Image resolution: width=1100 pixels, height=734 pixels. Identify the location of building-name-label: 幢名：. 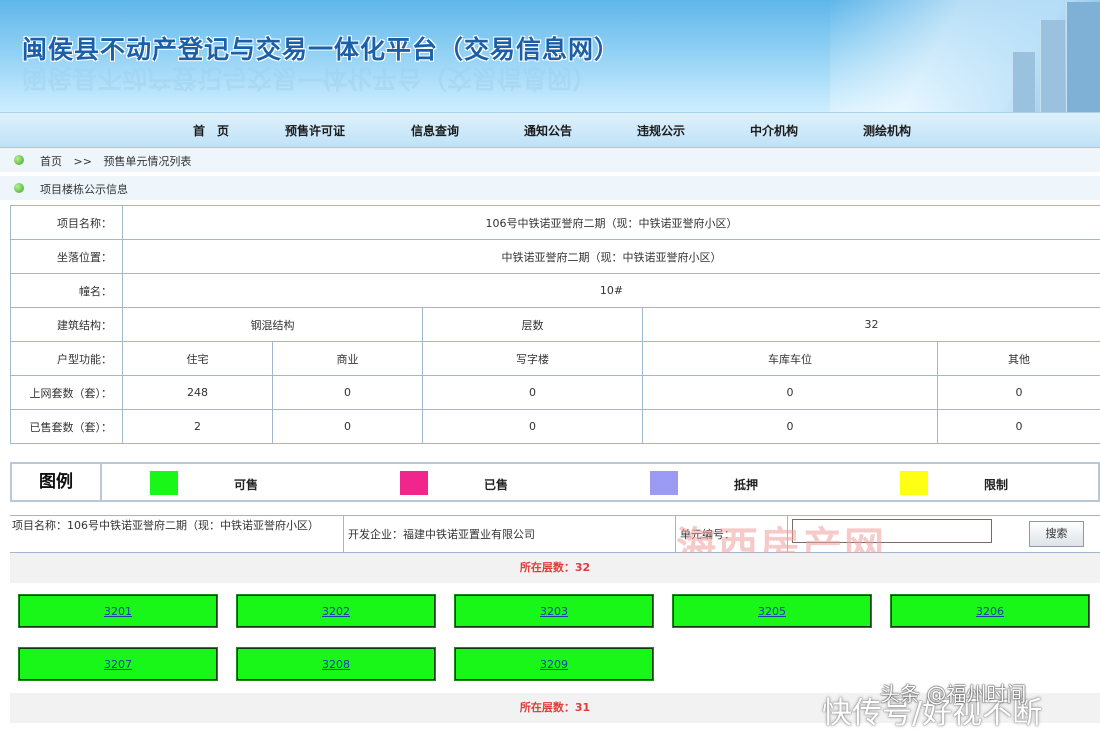
(66, 290).